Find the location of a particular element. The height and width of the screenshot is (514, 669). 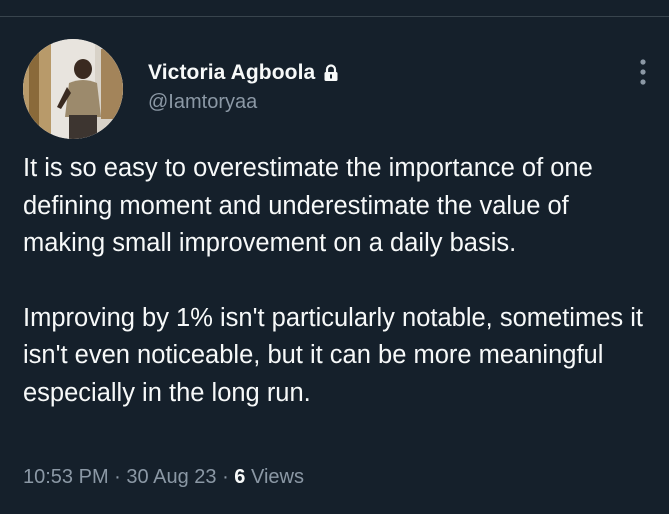

avatar is located at coordinates (73, 89).